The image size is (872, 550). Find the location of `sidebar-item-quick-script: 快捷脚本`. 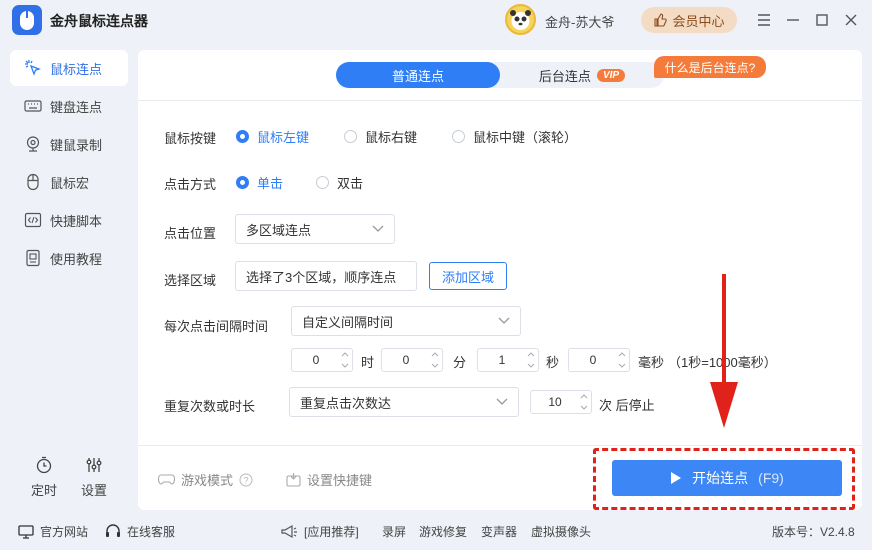

sidebar-item-quick-script: 快捷脚本 is located at coordinates (69, 220).